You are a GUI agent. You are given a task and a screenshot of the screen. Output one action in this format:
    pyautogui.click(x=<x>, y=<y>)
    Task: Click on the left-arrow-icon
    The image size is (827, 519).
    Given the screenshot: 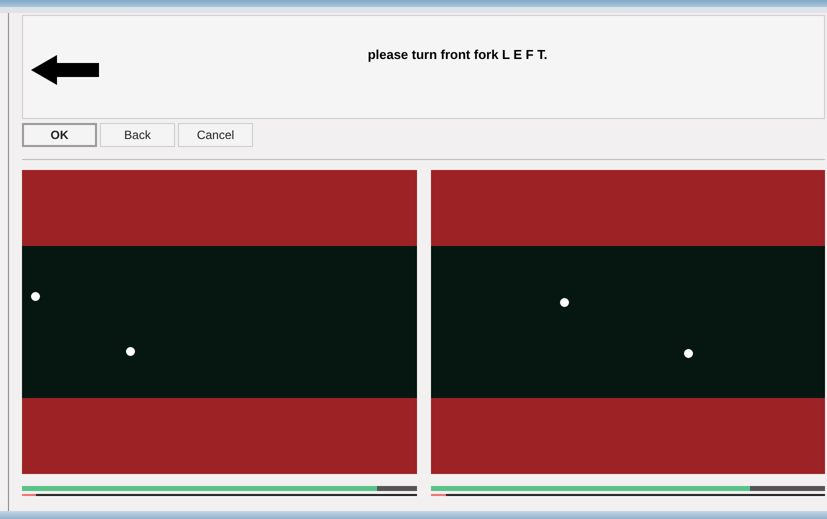 What is the action you would take?
    pyautogui.click(x=65, y=70)
    